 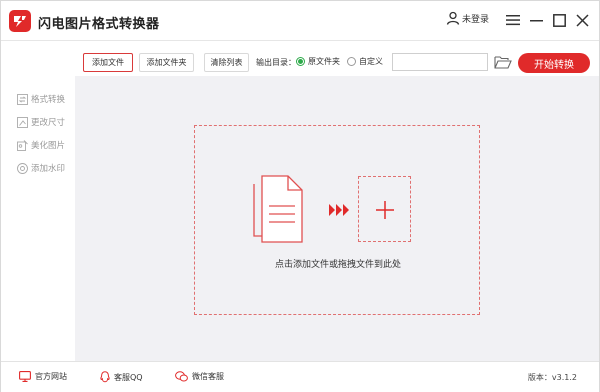 What do you see at coordinates (51, 376) in the screenshot?
I see `website-label: 官方网站` at bounding box center [51, 376].